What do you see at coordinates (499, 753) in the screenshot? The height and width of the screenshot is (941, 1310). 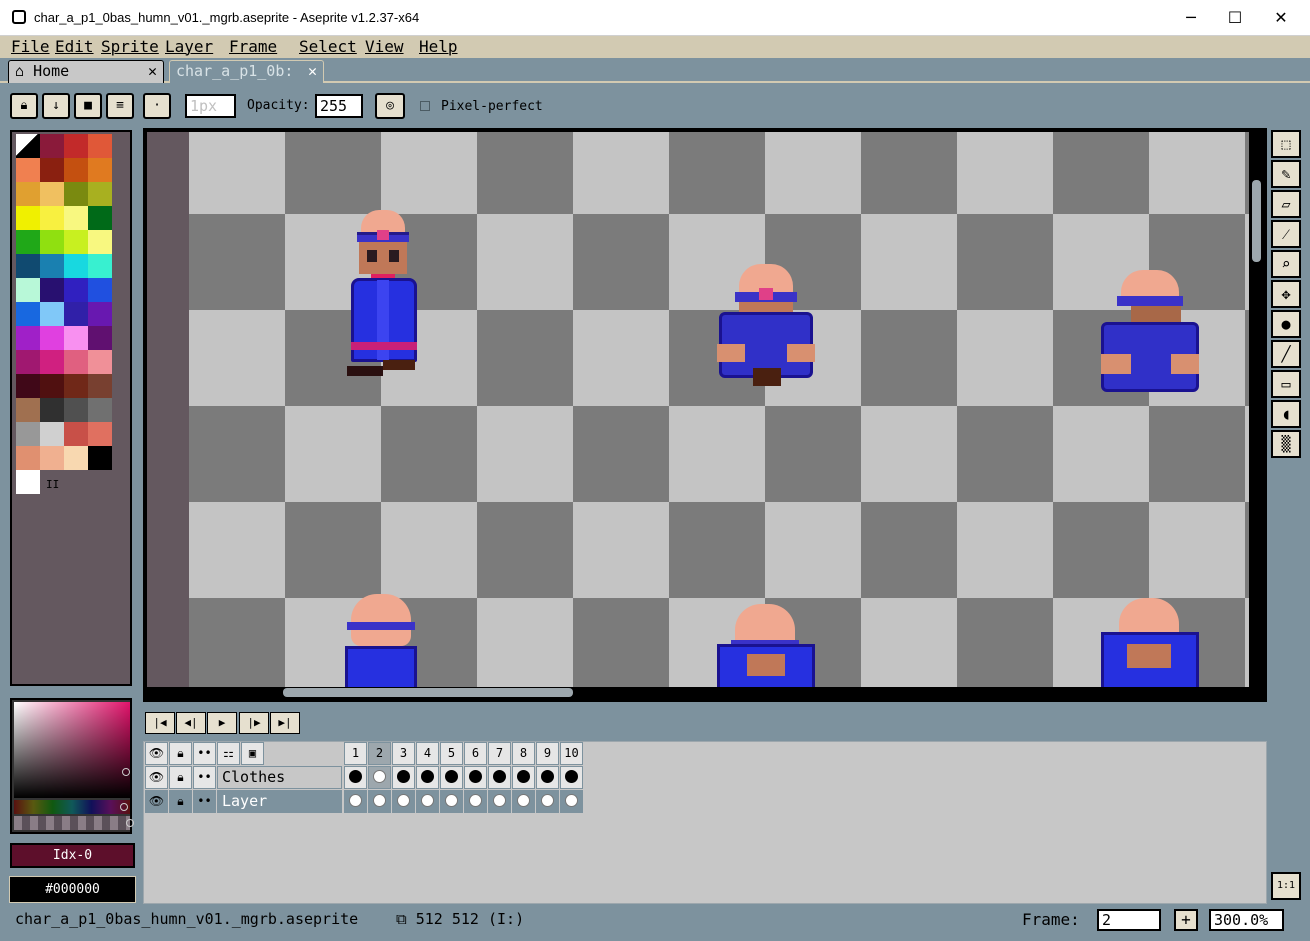 I see `frame-header: 7` at bounding box center [499, 753].